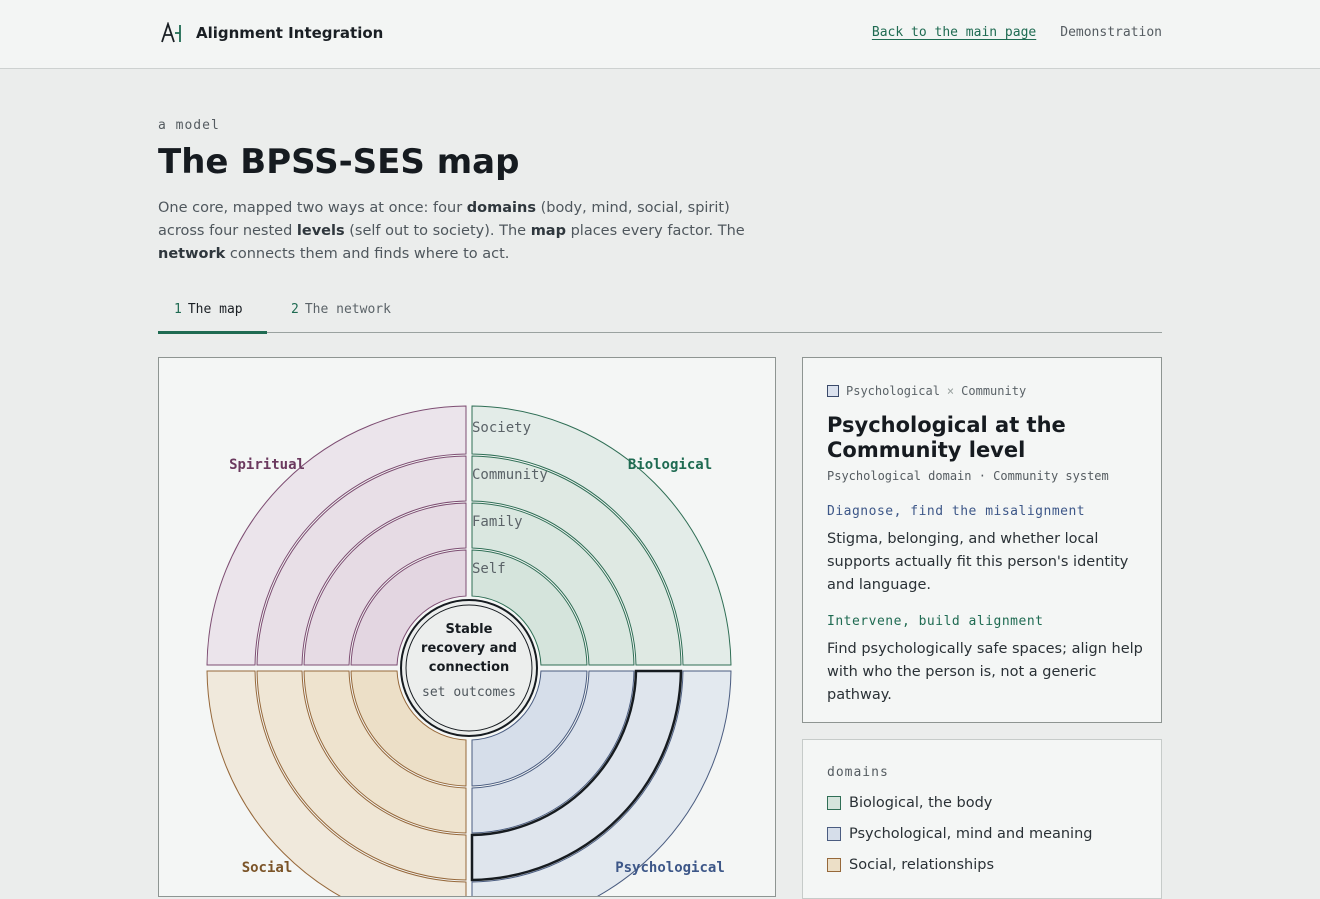  What do you see at coordinates (921, 865) in the screenshot?
I see `legend-label: Social, relationships` at bounding box center [921, 865].